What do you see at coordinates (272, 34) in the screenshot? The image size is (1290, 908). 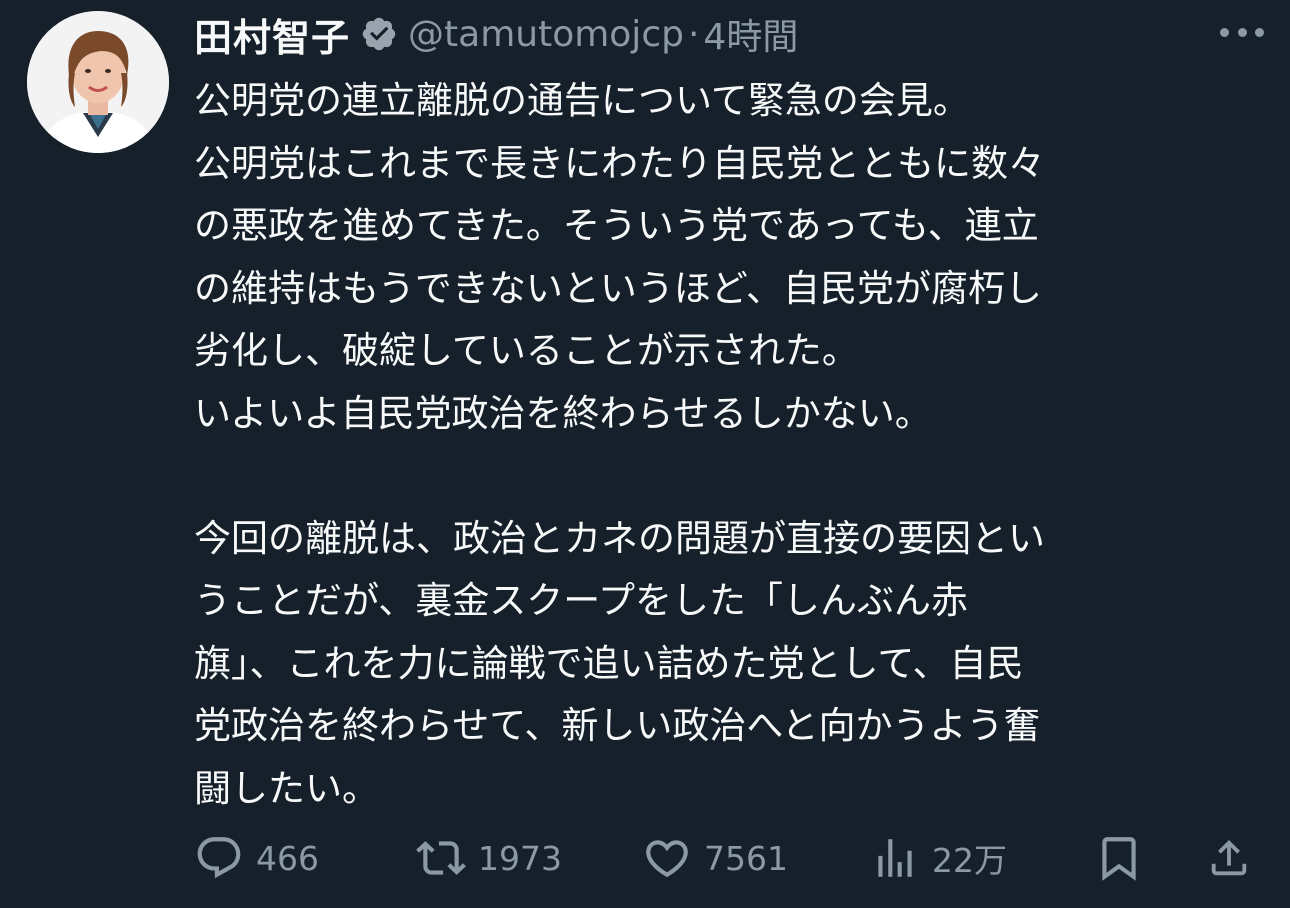 I see `author-name: 田村智子` at bounding box center [272, 34].